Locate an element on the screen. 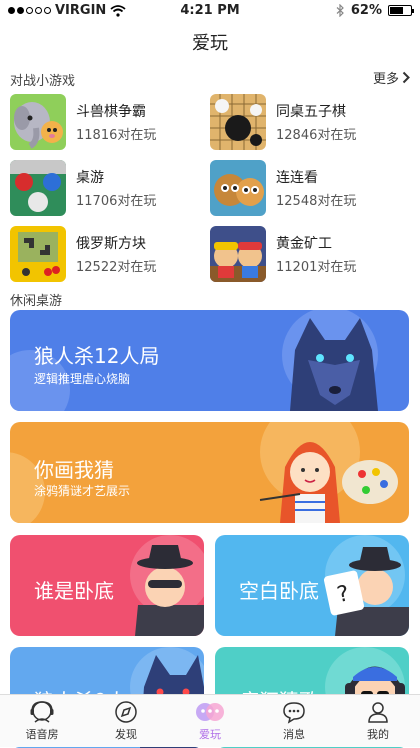 Image resolution: width=420 pixels, height=748 pixels. discover-icon is located at coordinates (126, 712).